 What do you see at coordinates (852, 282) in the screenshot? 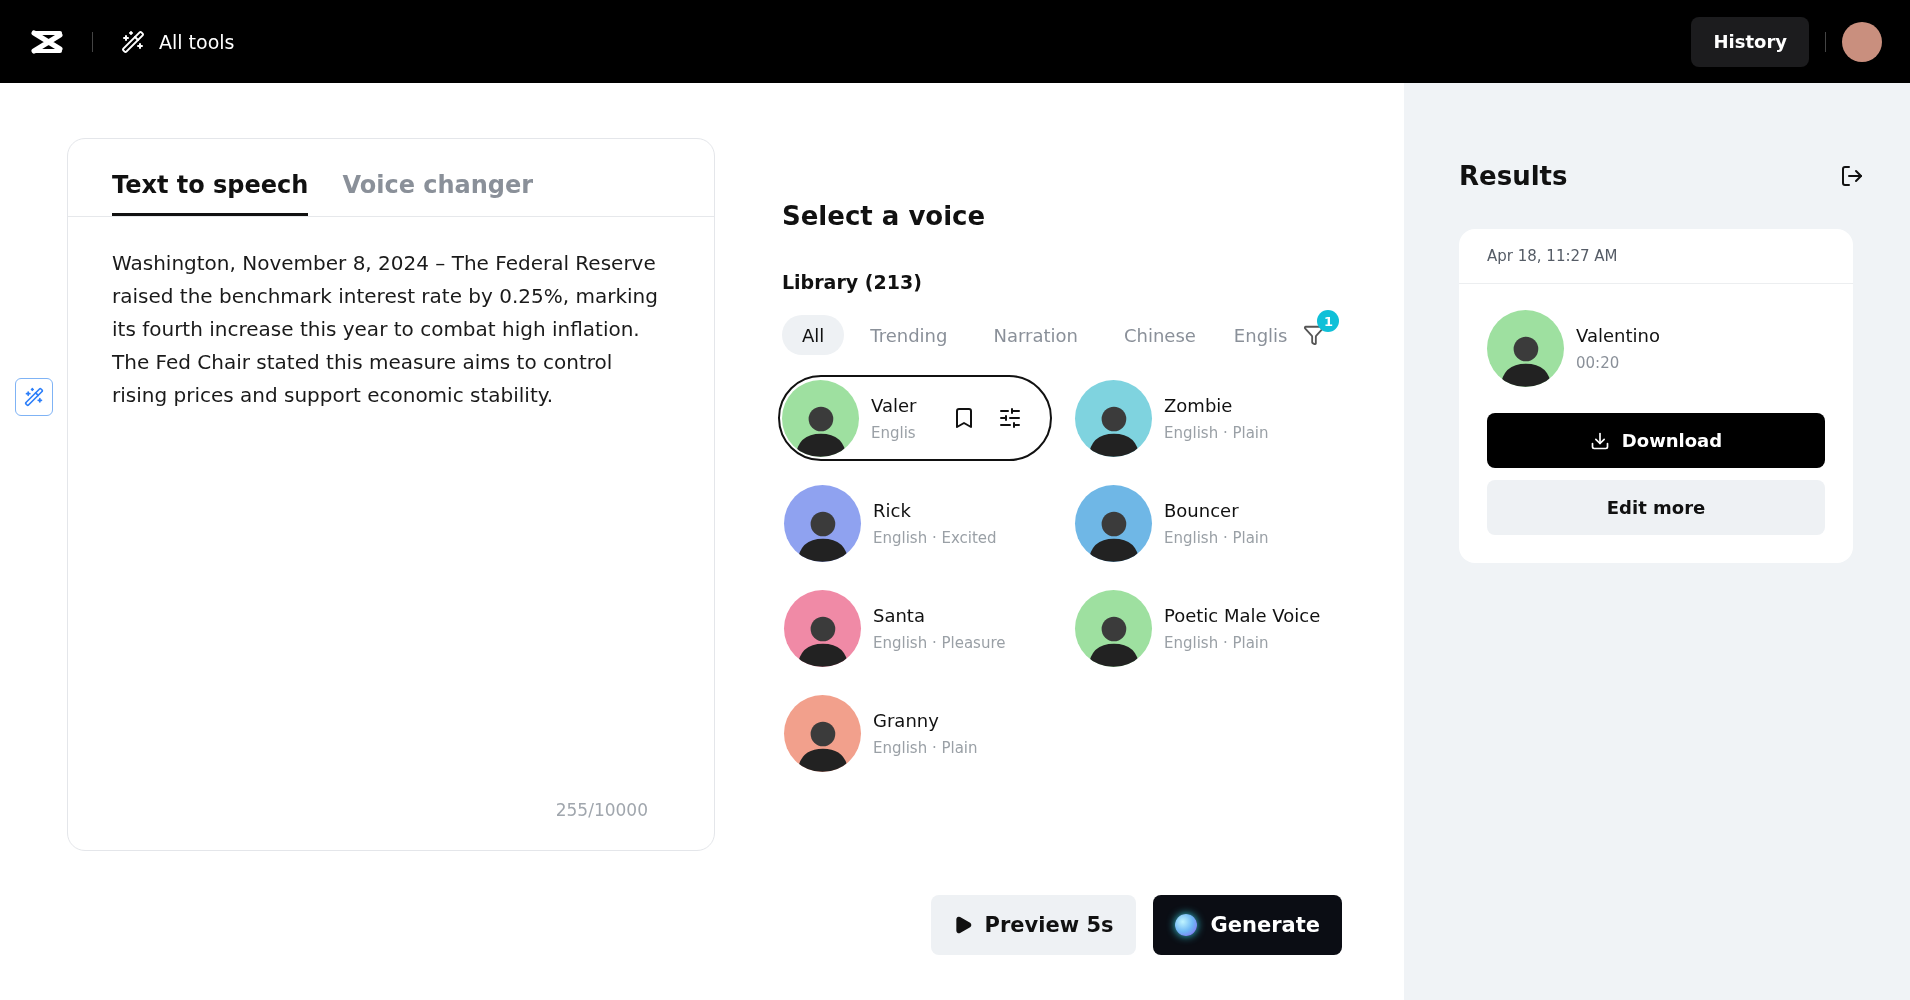
I see `library-heading: Library (213)` at bounding box center [852, 282].